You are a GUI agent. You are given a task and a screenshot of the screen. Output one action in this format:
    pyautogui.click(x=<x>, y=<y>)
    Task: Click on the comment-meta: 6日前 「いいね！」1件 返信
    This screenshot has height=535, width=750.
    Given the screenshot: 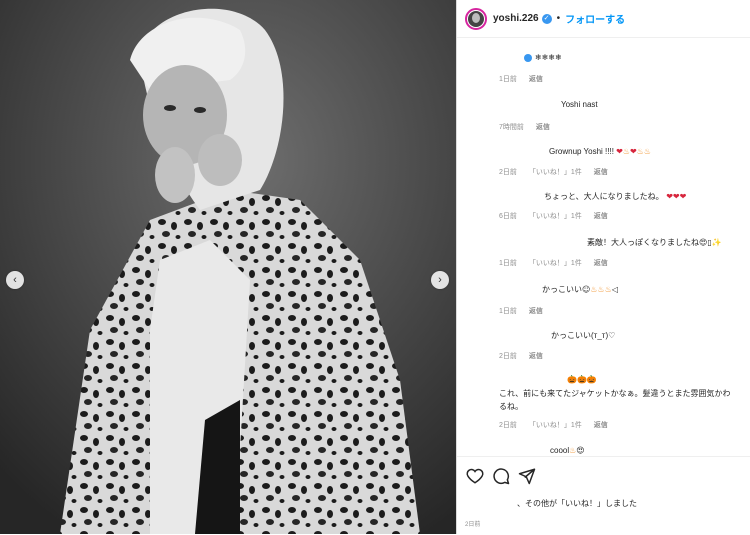 What is the action you would take?
    pyautogui.click(x=558, y=216)
    